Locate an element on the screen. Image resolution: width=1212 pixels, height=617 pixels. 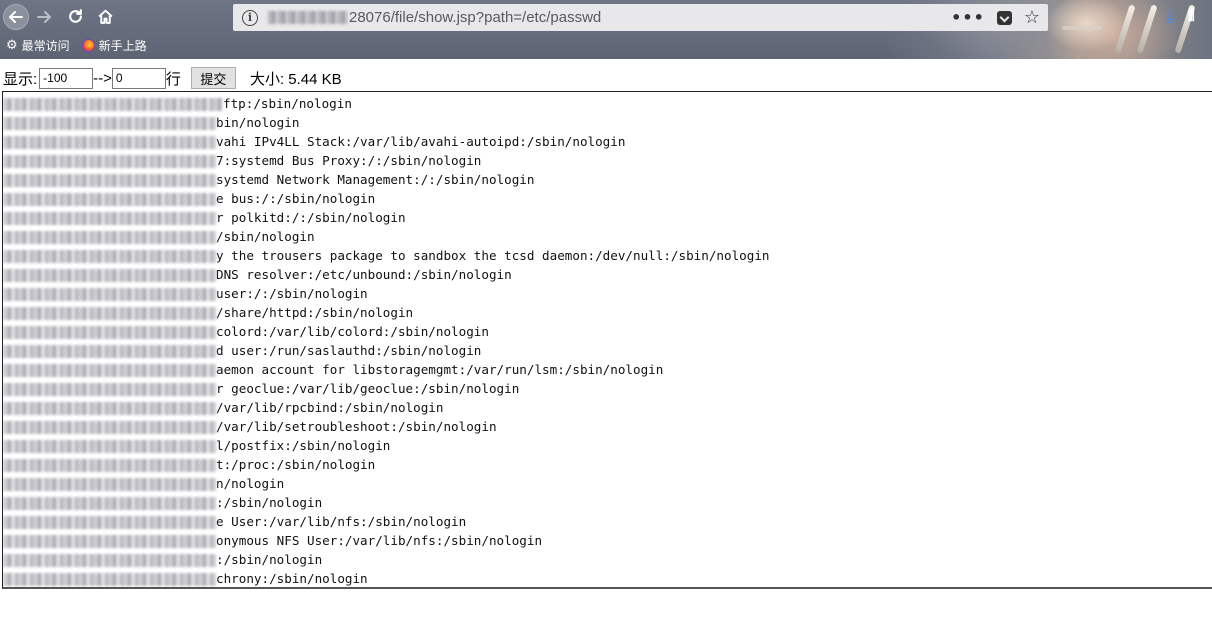
gear-icon: ⚙ is located at coordinates (12, 45).